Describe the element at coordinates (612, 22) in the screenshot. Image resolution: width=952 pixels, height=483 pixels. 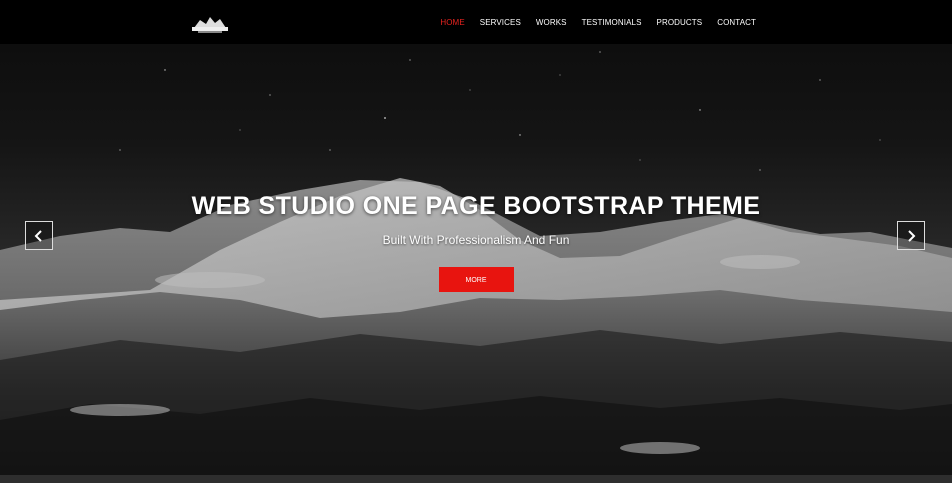
I see `nav-item-testimonials: TESTIMONIALS` at that location.